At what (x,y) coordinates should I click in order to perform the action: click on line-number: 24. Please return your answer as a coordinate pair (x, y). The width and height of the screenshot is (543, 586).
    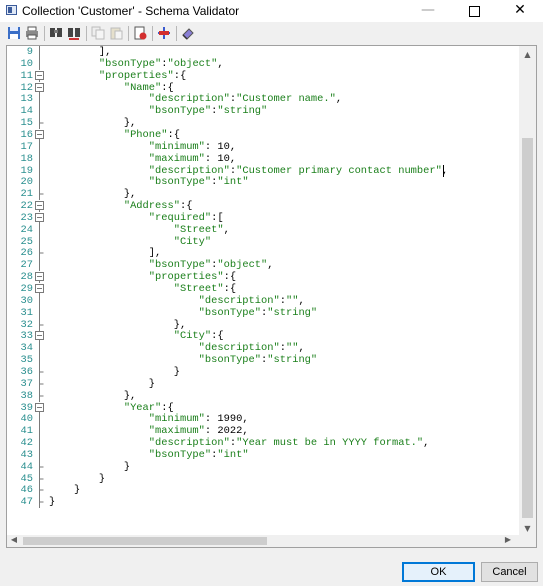
    Looking at the image, I should click on (26, 229).